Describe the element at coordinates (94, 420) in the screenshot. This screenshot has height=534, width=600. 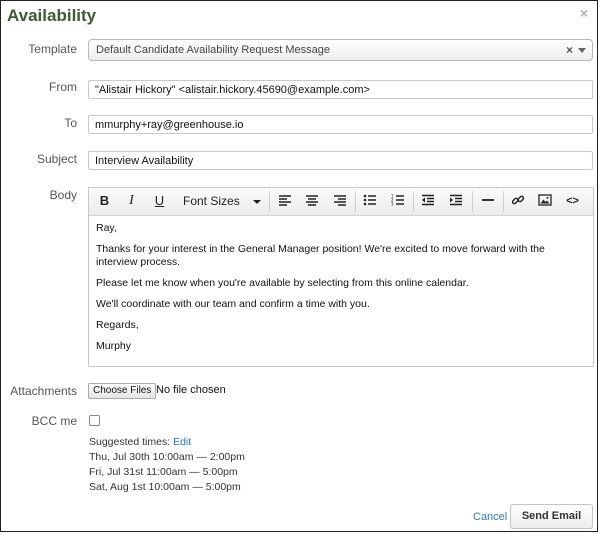
I see `bcc-checkbox` at that location.